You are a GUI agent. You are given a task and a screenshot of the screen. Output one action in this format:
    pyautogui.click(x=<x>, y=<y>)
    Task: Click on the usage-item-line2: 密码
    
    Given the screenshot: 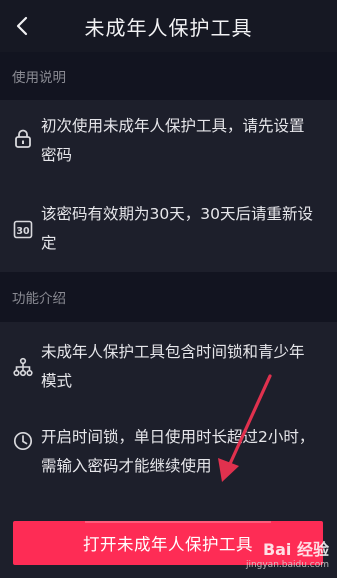 What is the action you would take?
    pyautogui.click(x=57, y=155)
    